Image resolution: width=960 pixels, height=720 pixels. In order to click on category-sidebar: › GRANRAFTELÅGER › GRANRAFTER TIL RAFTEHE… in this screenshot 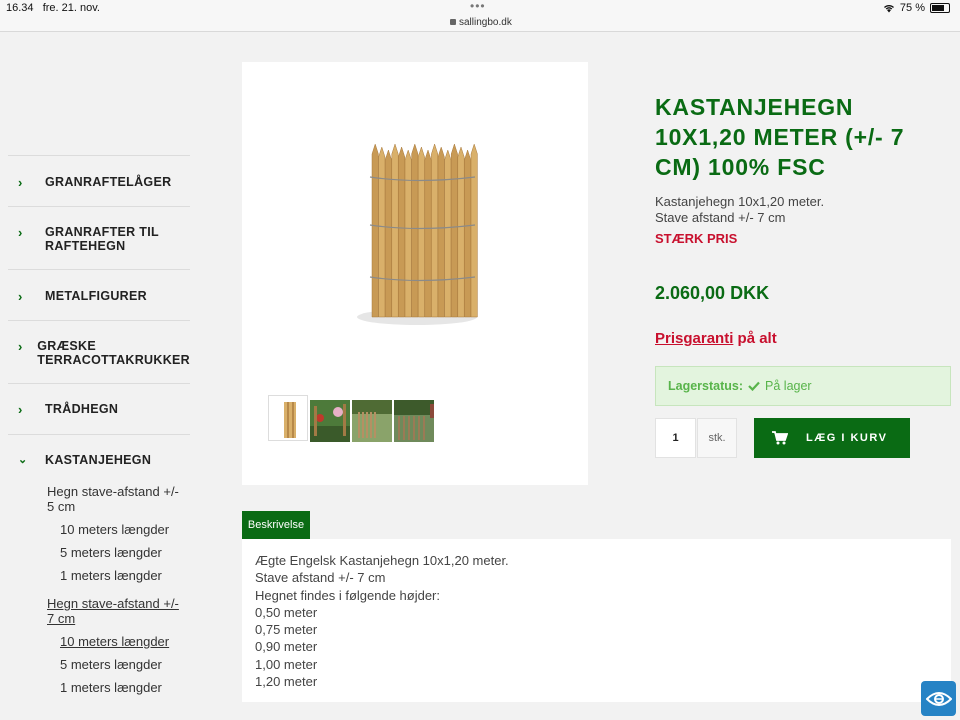, I will do `click(99, 425)`.